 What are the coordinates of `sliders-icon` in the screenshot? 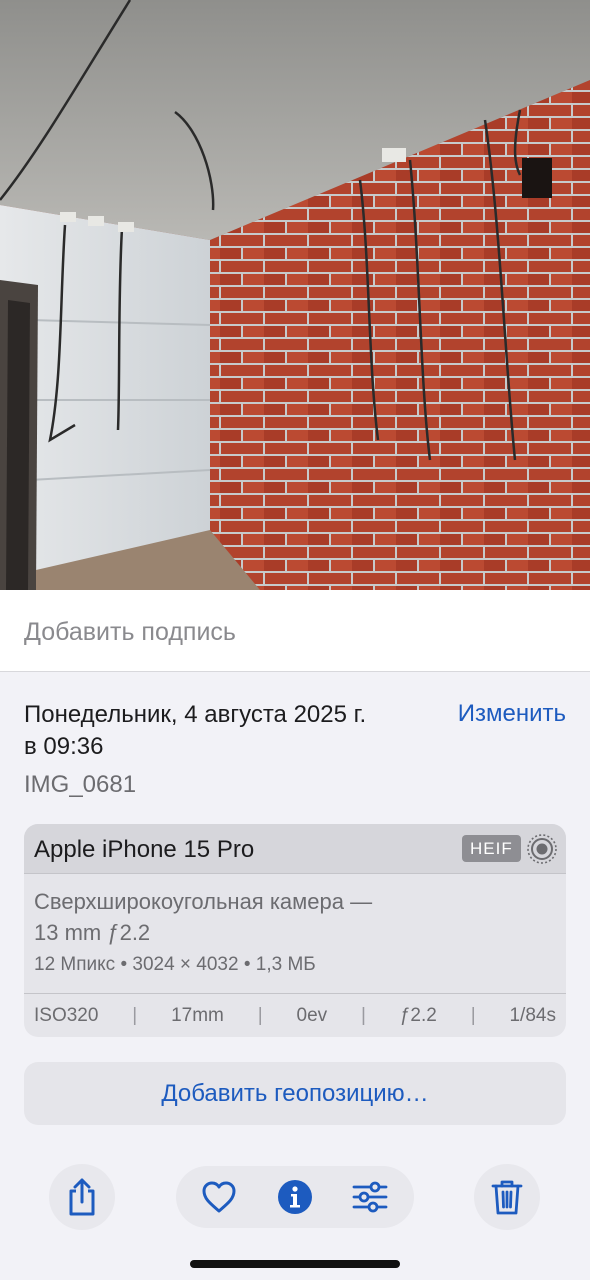 It's located at (370, 1197).